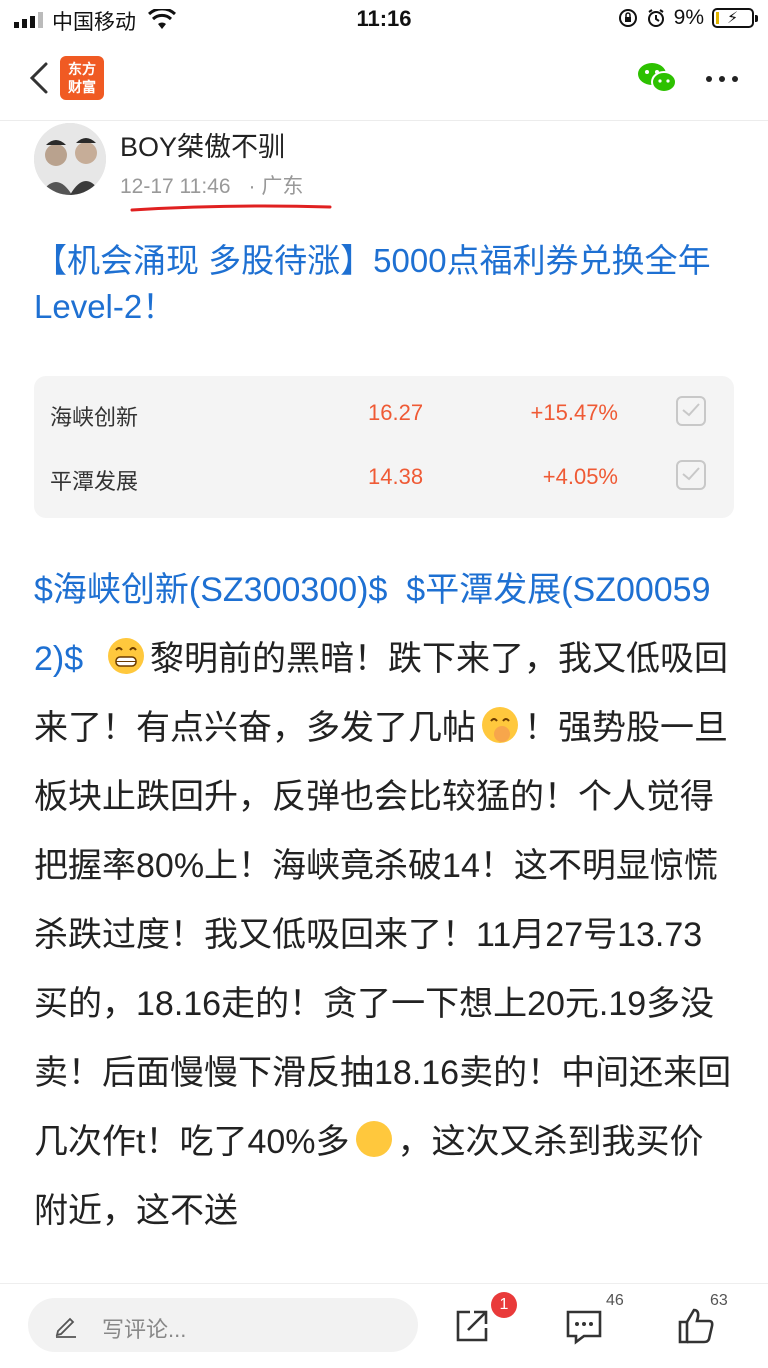 This screenshot has width=768, height=1368. What do you see at coordinates (696, 1326) in the screenshot?
I see `like-icon` at bounding box center [696, 1326].